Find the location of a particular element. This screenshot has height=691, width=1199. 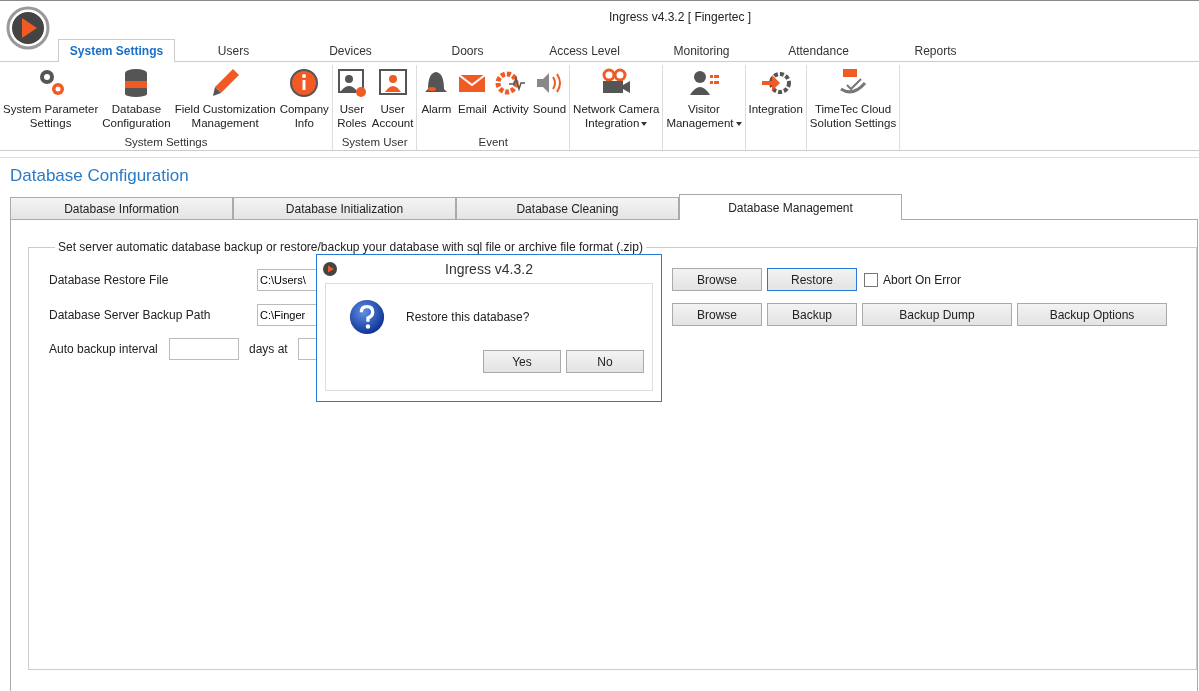

page-tab: Database Initialization is located at coordinates (344, 208).